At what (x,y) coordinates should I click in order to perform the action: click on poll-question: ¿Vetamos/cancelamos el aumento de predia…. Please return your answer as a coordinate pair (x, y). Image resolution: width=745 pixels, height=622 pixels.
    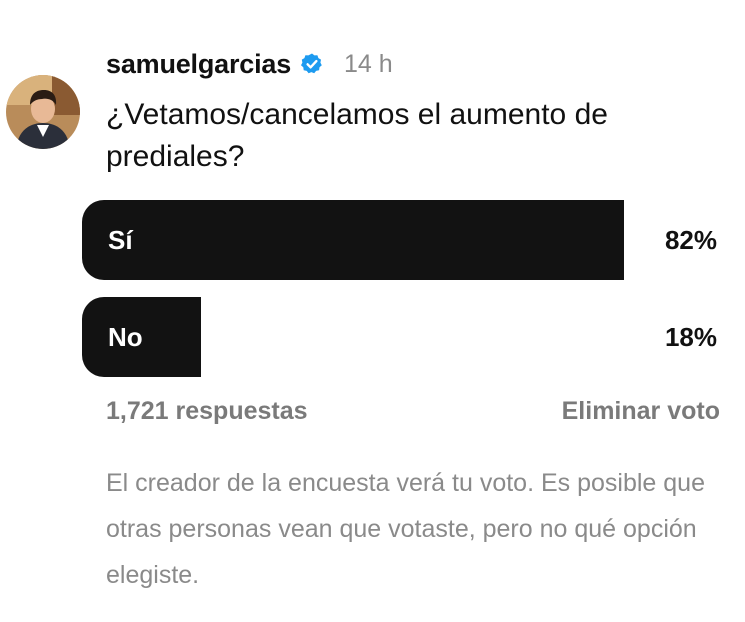
    Looking at the image, I should click on (357, 135).